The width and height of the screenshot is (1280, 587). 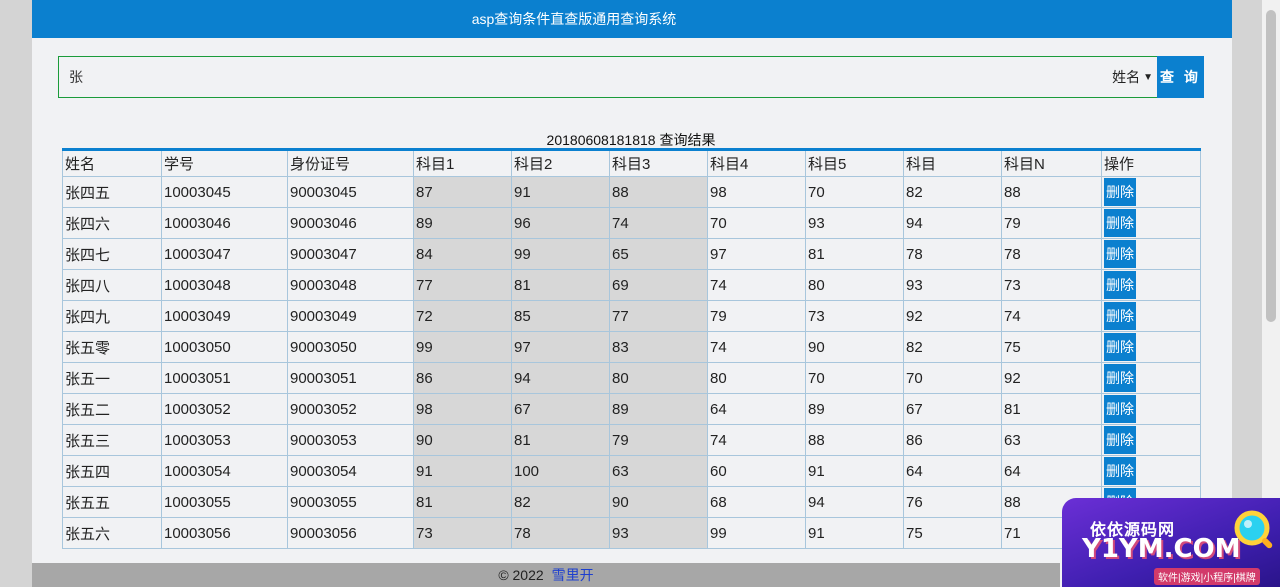 What do you see at coordinates (1253, 529) in the screenshot?
I see `magnifier-icon` at bounding box center [1253, 529].